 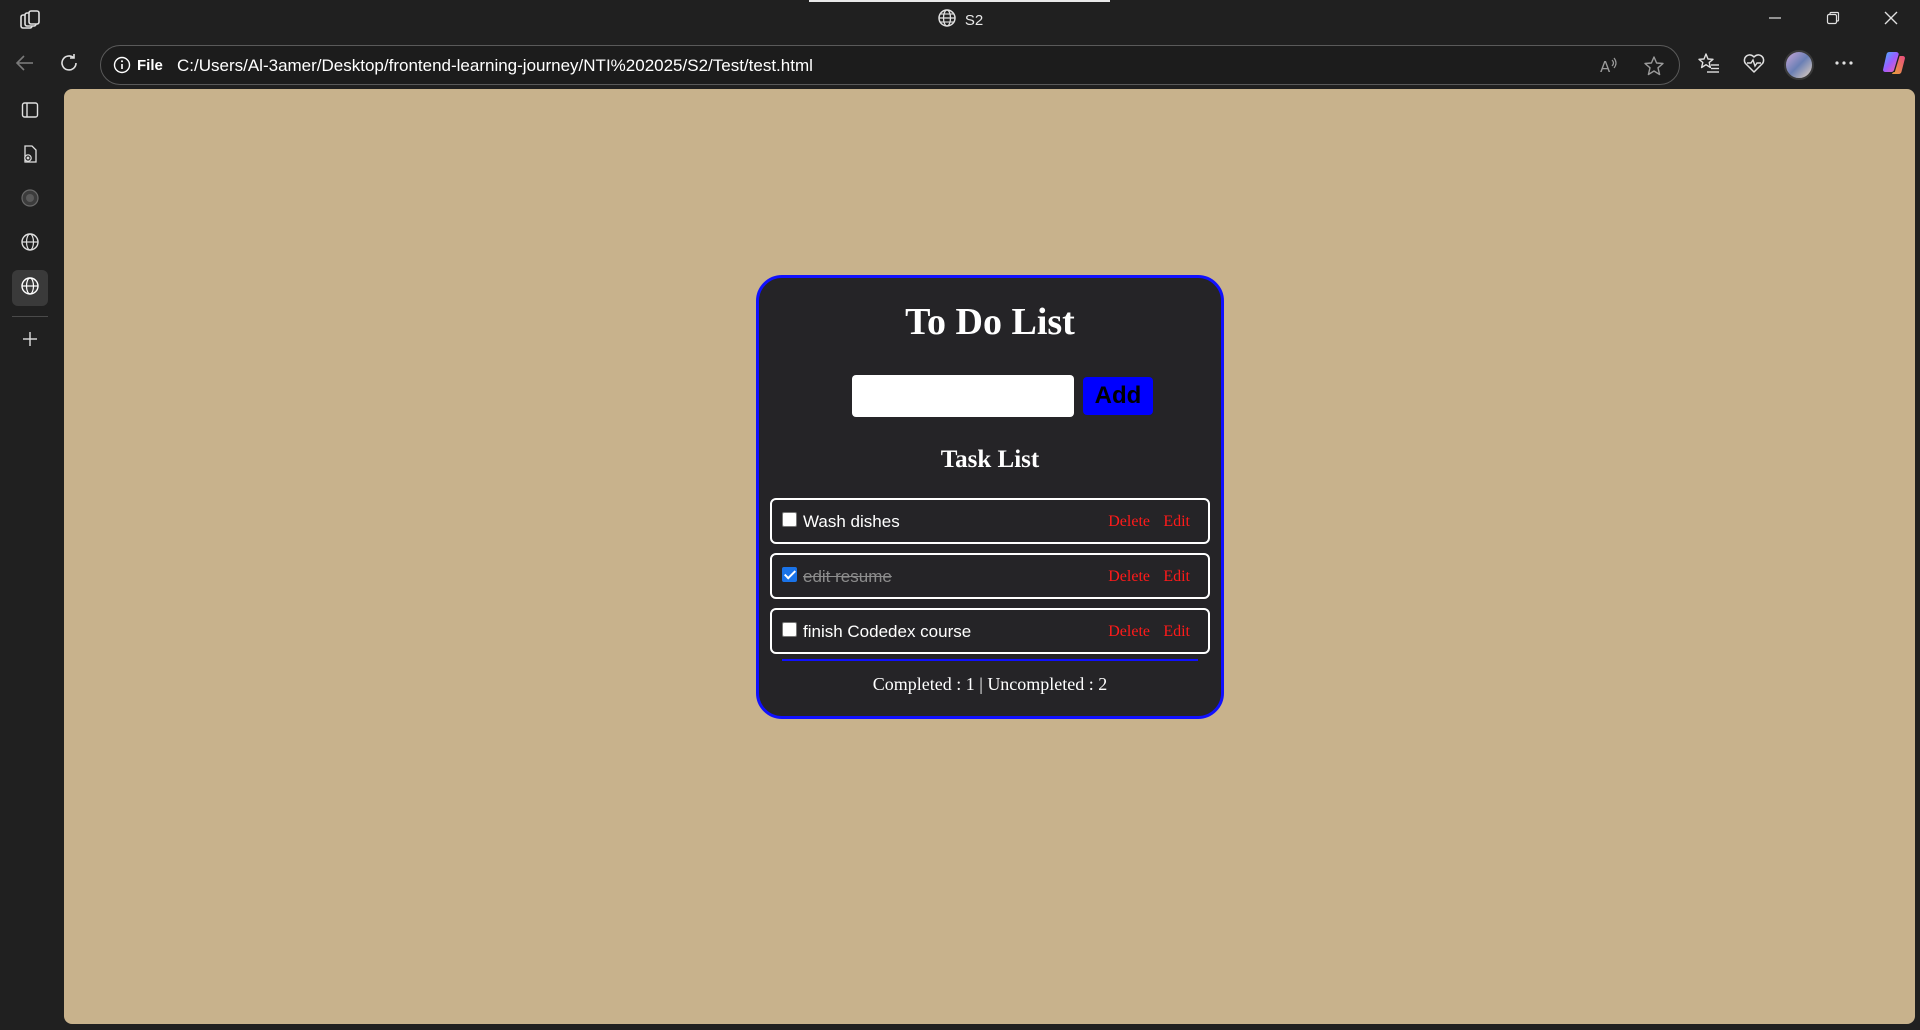 I want to click on uncompleted-count: 2, so click(x=1103, y=684).